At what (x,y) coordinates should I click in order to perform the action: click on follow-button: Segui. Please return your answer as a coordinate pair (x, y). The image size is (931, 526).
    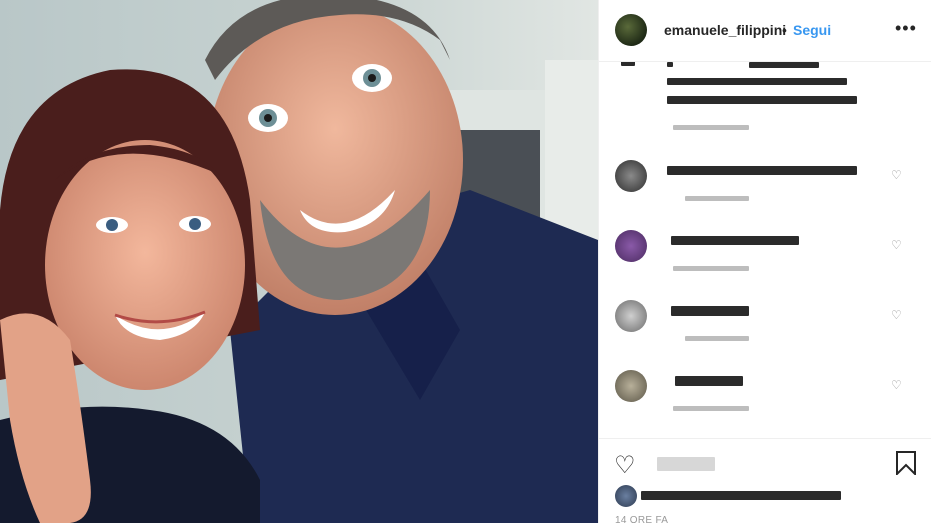
    Looking at the image, I should click on (812, 30).